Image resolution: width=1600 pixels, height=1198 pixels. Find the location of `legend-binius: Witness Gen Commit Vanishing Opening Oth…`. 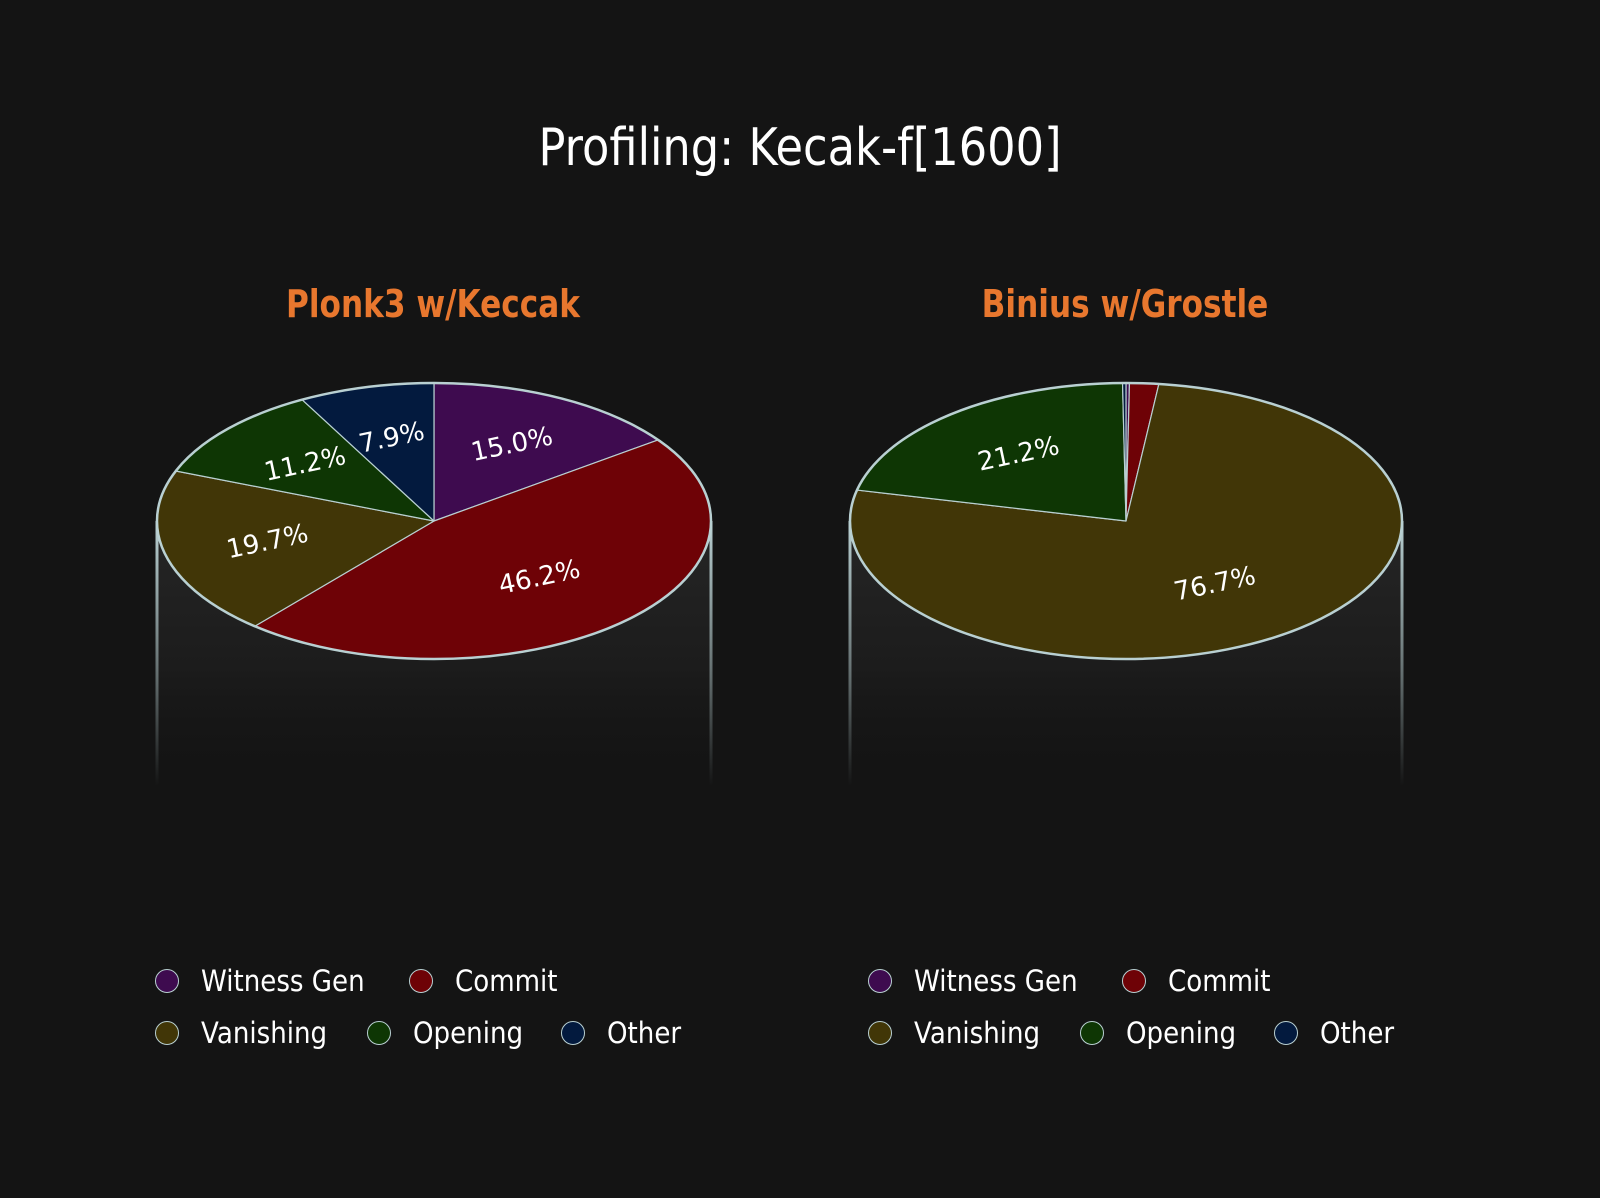

legend-binius: Witness Gen Commit Vanishing Opening Oth… is located at coordinates (1148, 1007).